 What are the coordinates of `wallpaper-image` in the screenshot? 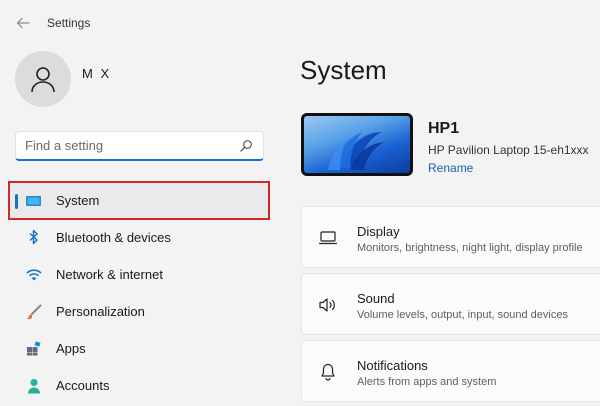 It's located at (357, 144).